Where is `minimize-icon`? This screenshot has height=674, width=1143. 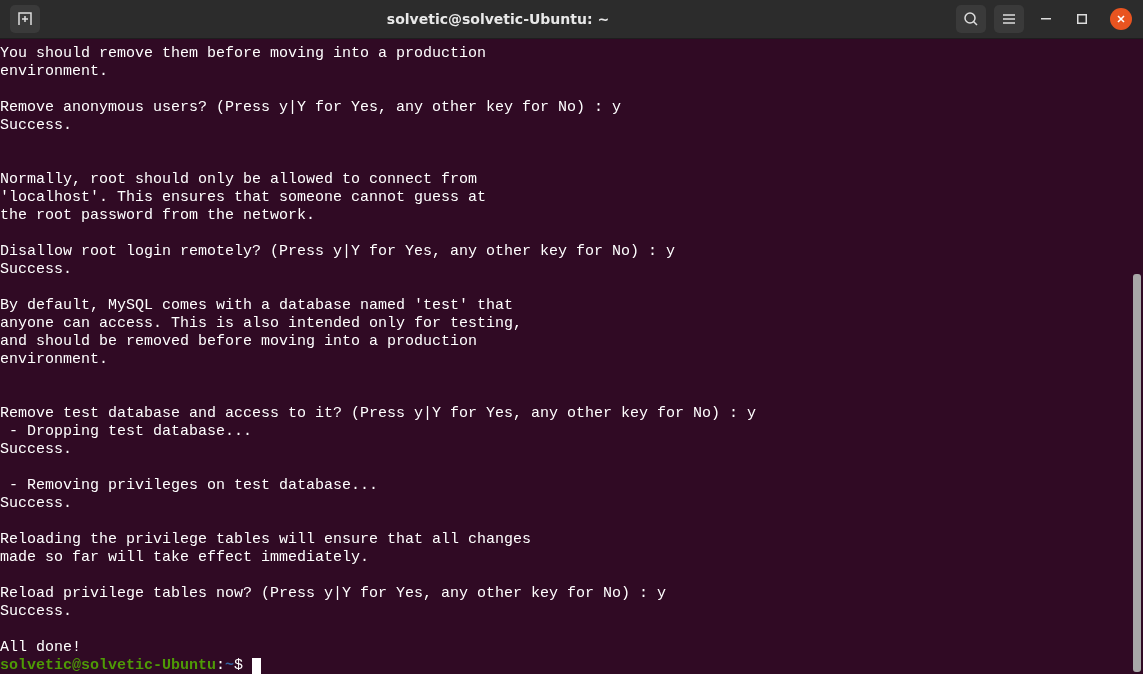
minimize-icon is located at coordinates (1046, 19).